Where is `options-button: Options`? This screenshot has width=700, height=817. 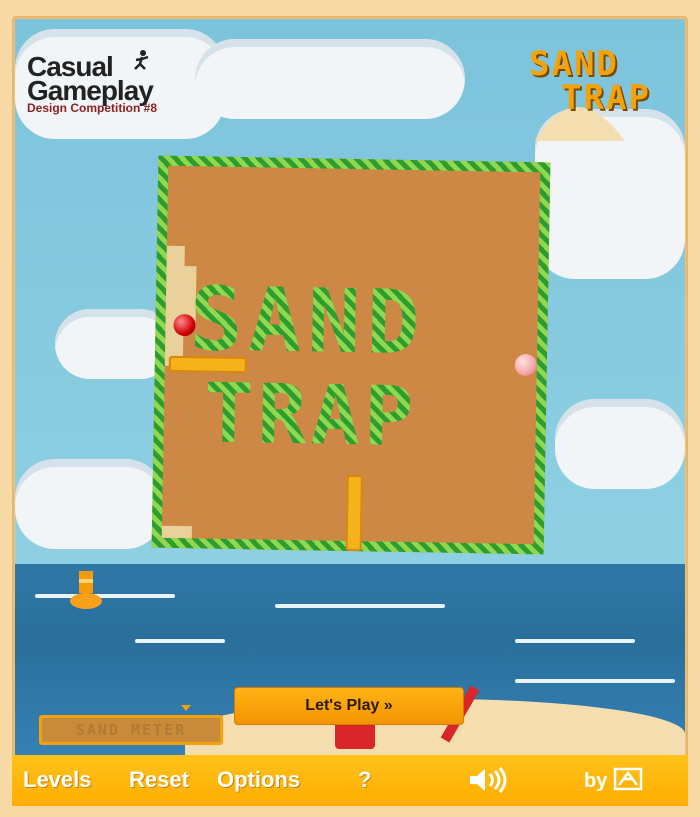
options-button: Options is located at coordinates (258, 780).